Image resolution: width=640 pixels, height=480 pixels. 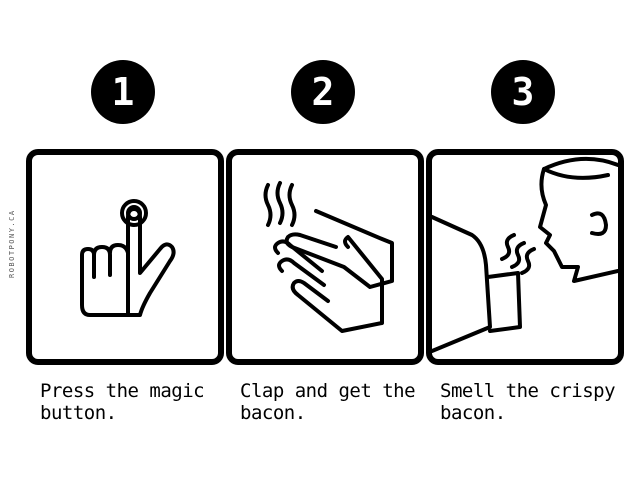 What do you see at coordinates (339, 249) in the screenshot?
I see `back-hand-outline` at bounding box center [339, 249].